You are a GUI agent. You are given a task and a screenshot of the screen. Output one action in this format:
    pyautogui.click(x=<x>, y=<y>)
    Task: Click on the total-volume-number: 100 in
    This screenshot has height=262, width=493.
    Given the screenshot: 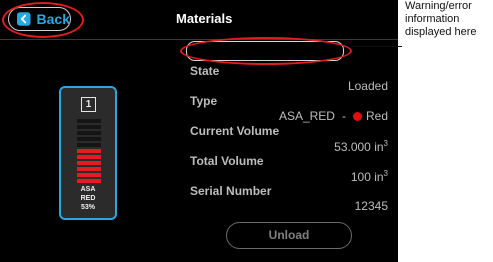 What is the action you would take?
    pyautogui.click(x=367, y=177)
    